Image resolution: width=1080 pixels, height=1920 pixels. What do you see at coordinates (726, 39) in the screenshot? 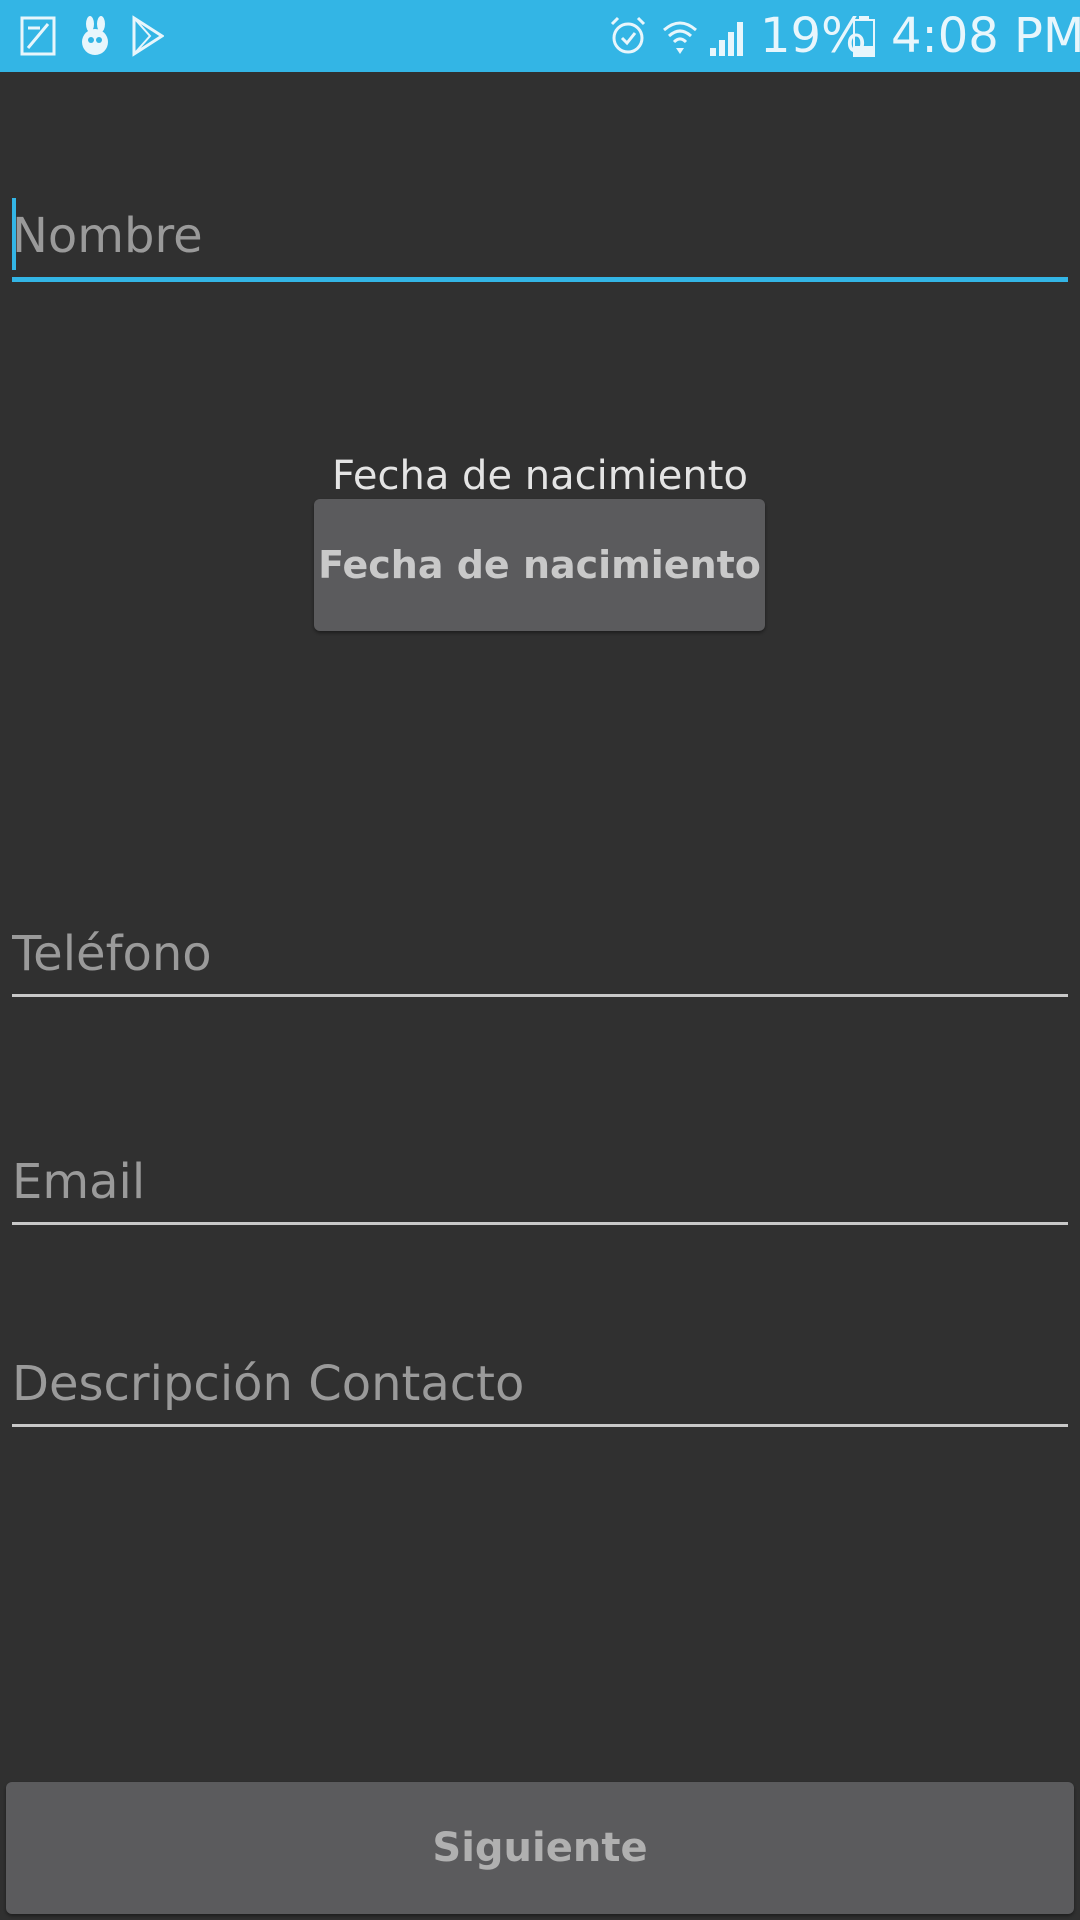
I see `signal-icon` at bounding box center [726, 39].